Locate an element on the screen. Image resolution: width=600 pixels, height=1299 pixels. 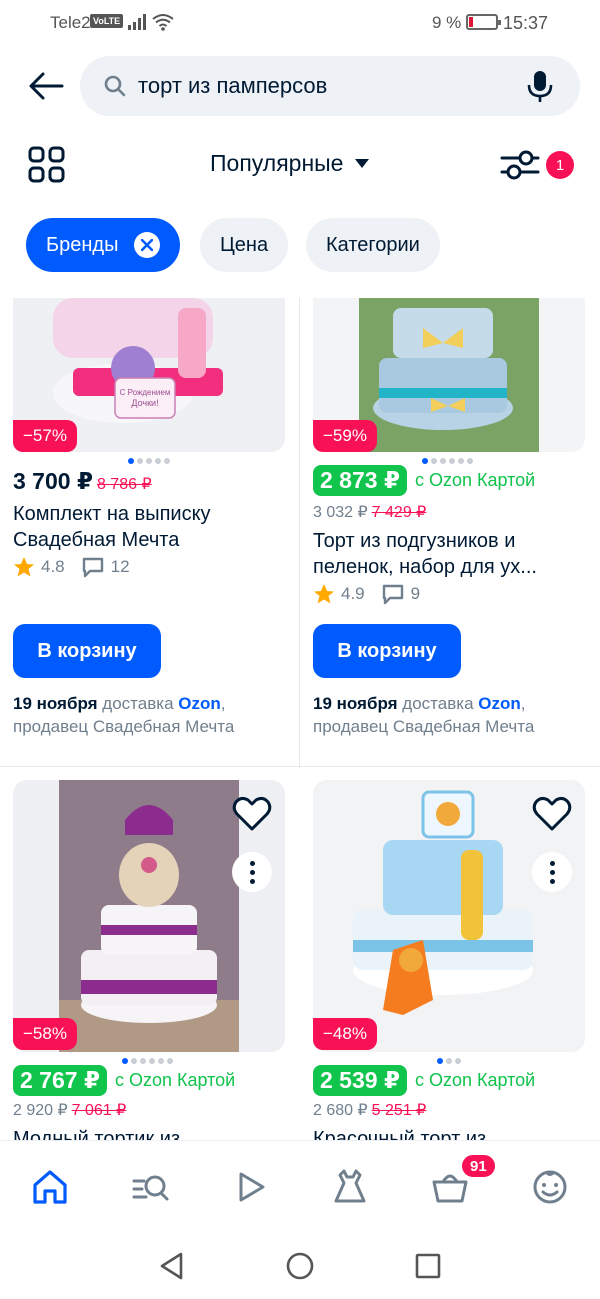
sign-text: С Рождением is located at coordinates (145, 392).